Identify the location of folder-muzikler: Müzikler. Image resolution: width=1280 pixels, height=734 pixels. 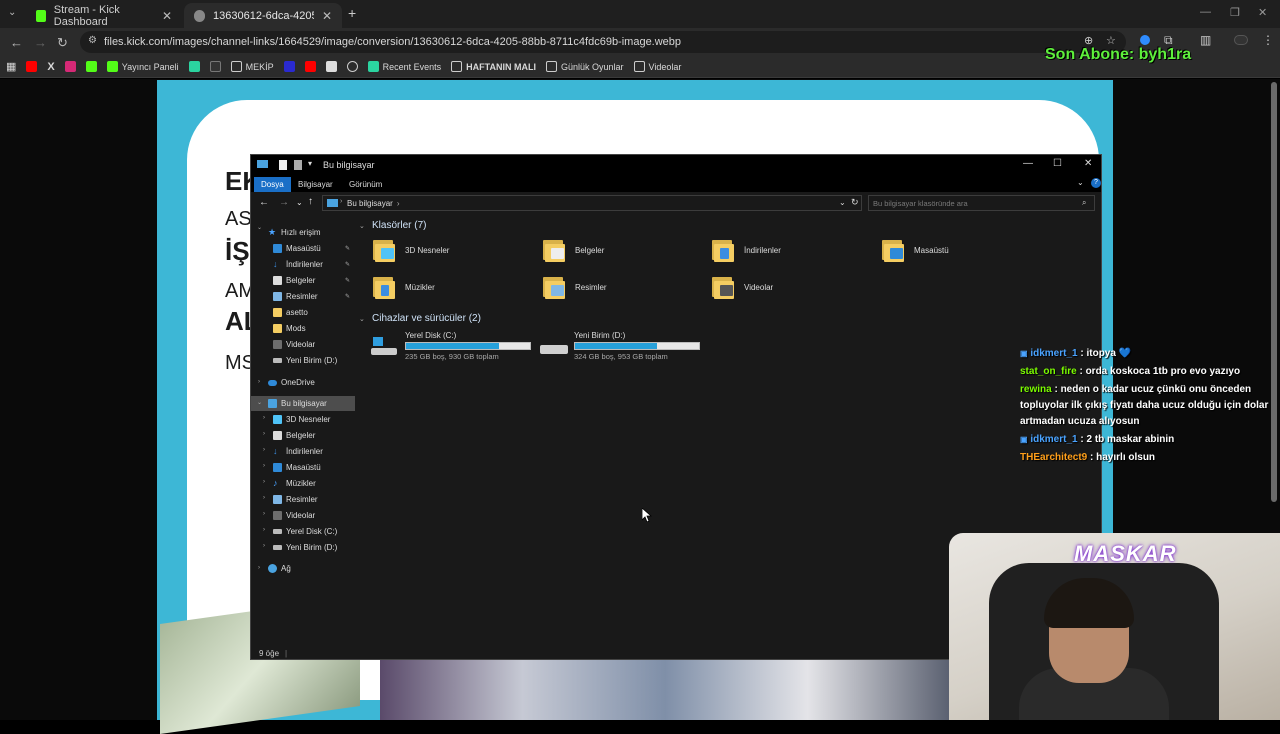
(404, 287).